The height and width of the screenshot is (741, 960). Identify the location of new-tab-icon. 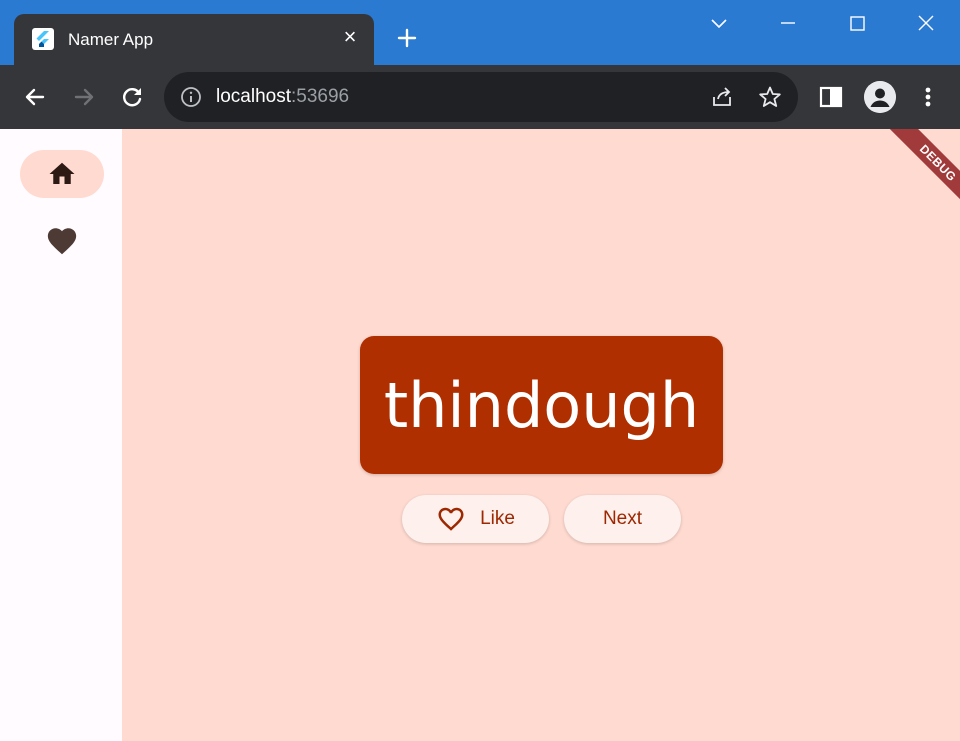
(407, 38).